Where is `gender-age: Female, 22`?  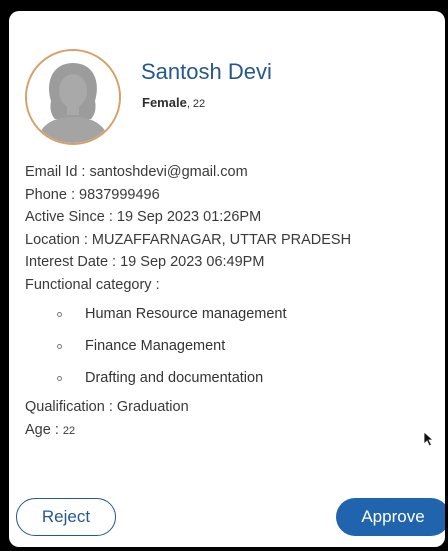
gender-age: Female, 22 is located at coordinates (173, 102).